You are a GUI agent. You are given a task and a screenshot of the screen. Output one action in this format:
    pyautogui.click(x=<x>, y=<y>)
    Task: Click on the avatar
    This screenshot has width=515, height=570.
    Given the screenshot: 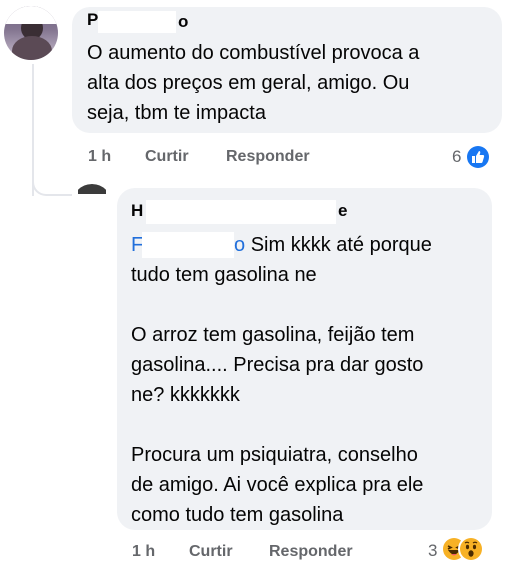 What is the action you would take?
    pyautogui.click(x=31, y=33)
    